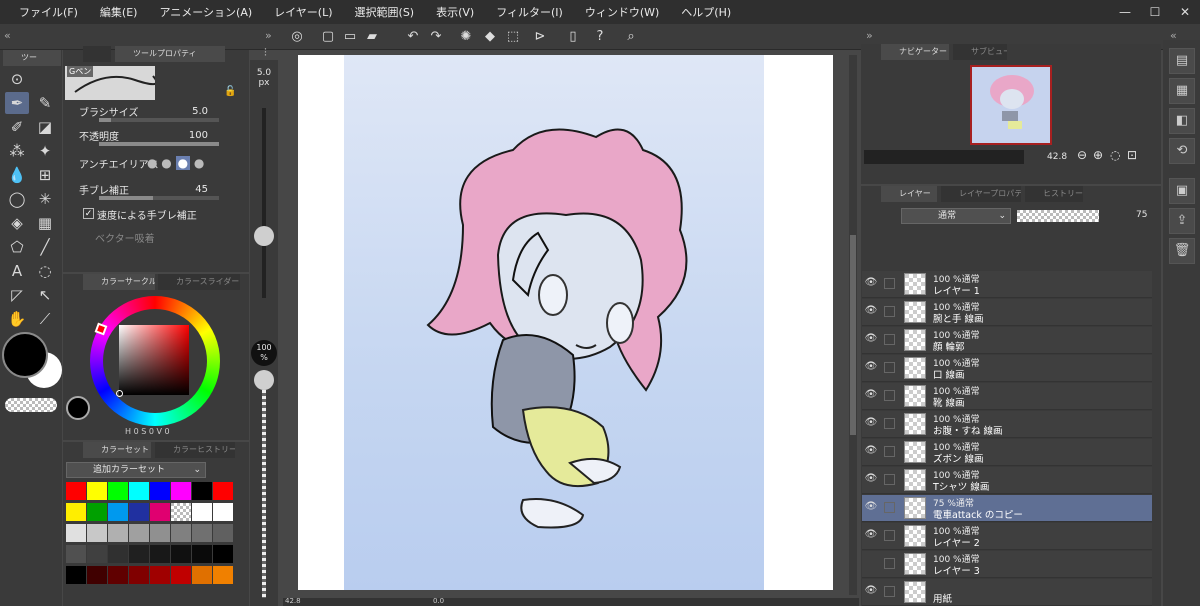 Image resolution: width=1200 pixels, height=606 pixels. Describe the element at coordinates (147, 114) in the screenshot. I see `brush-size-row: ブラシサイズ 5.0` at that location.